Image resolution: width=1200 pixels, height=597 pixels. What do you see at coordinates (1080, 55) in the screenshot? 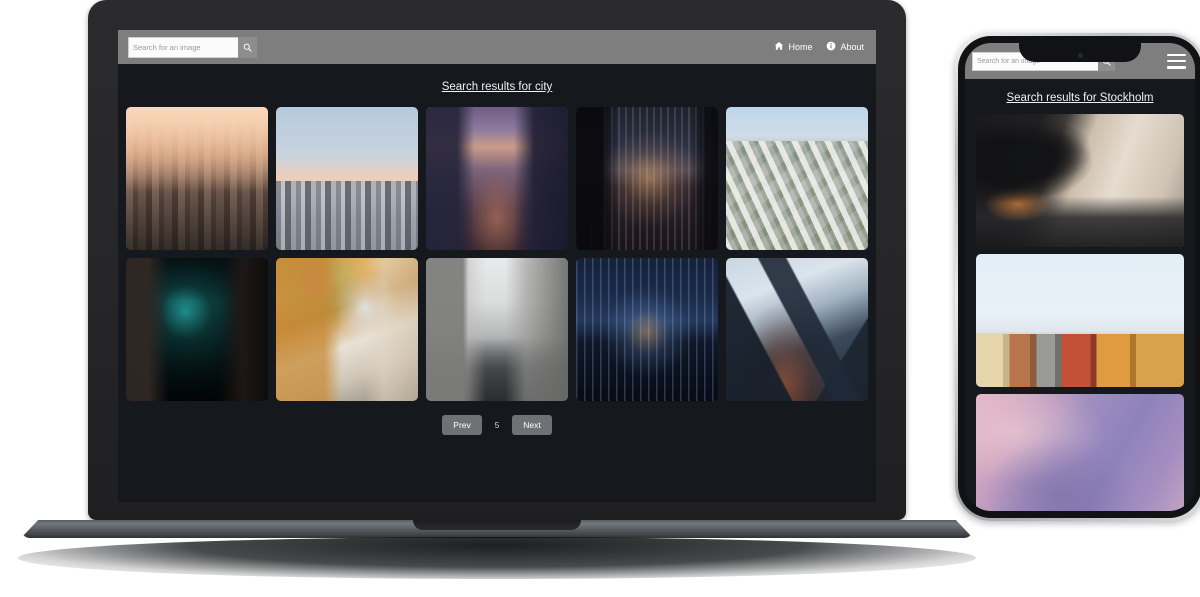
I see `front-camera-icon` at bounding box center [1080, 55].